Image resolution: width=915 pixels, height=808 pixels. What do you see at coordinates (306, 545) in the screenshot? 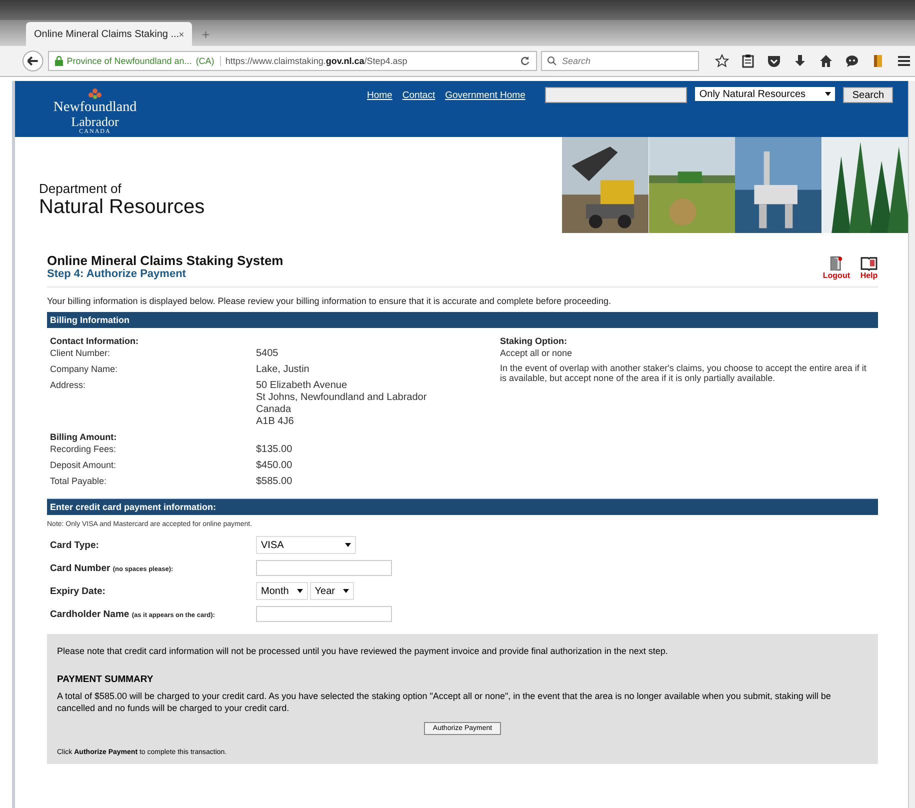
I see `card-type-dropdown: VISA` at bounding box center [306, 545].